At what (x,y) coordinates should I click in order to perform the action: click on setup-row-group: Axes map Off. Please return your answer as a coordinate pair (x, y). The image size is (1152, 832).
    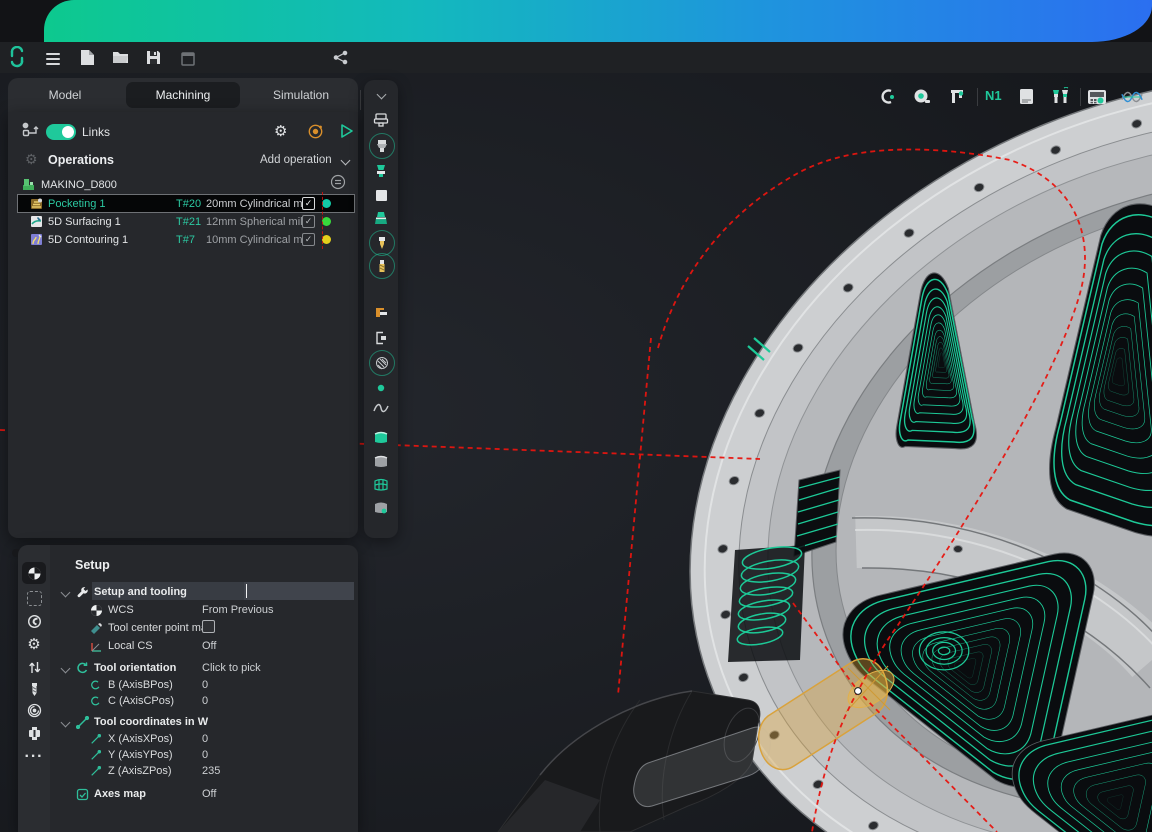
    Looking at the image, I should click on (200, 794).